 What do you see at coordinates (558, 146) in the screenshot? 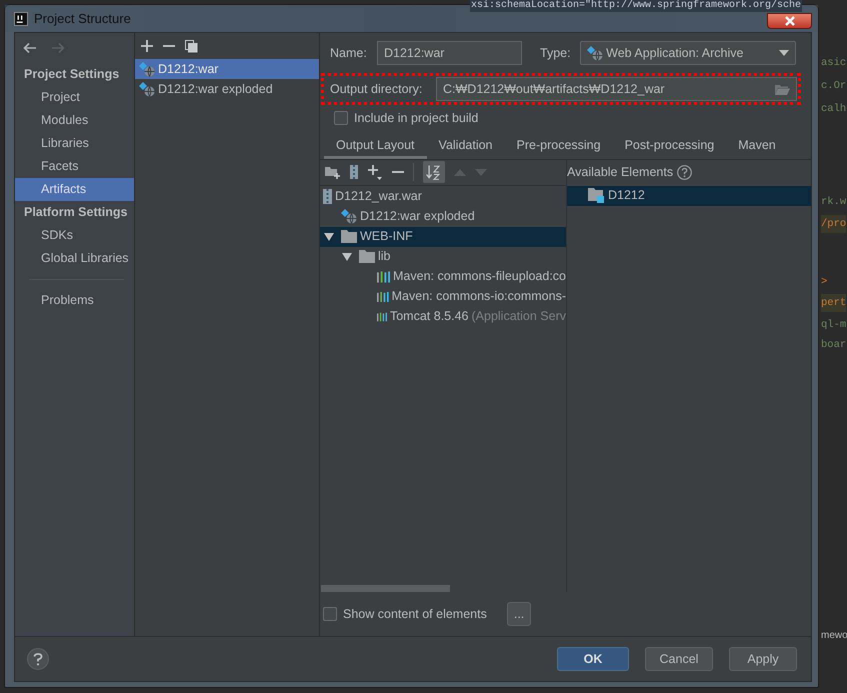
I see `tab: Pre-processing` at bounding box center [558, 146].